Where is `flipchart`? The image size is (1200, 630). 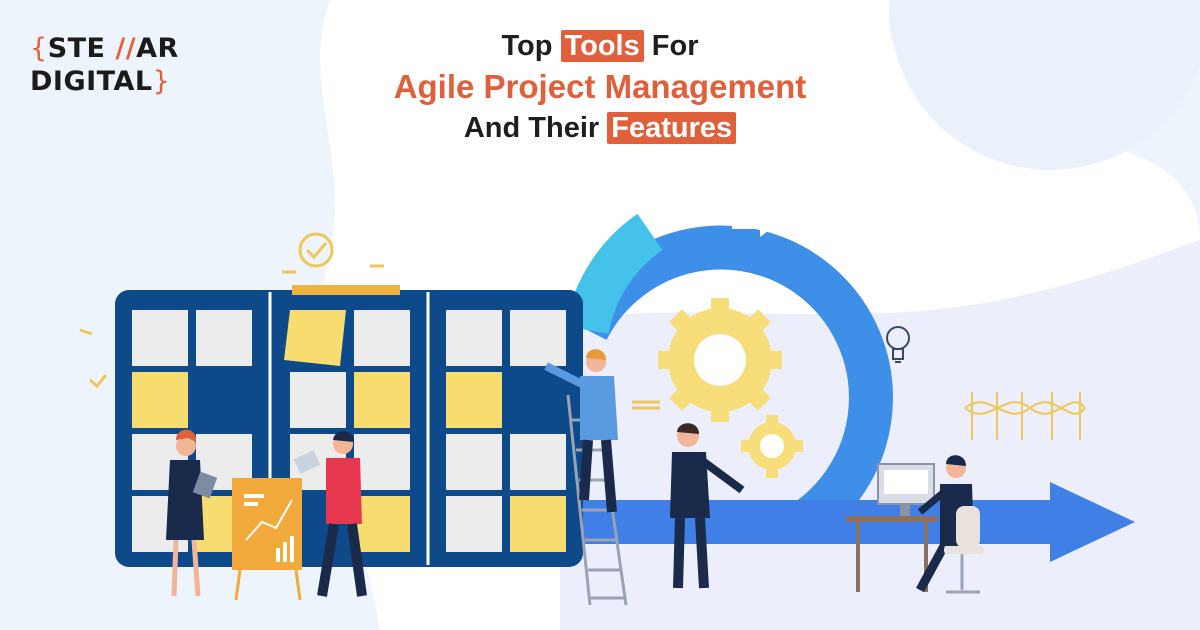
flipchart is located at coordinates (267, 539).